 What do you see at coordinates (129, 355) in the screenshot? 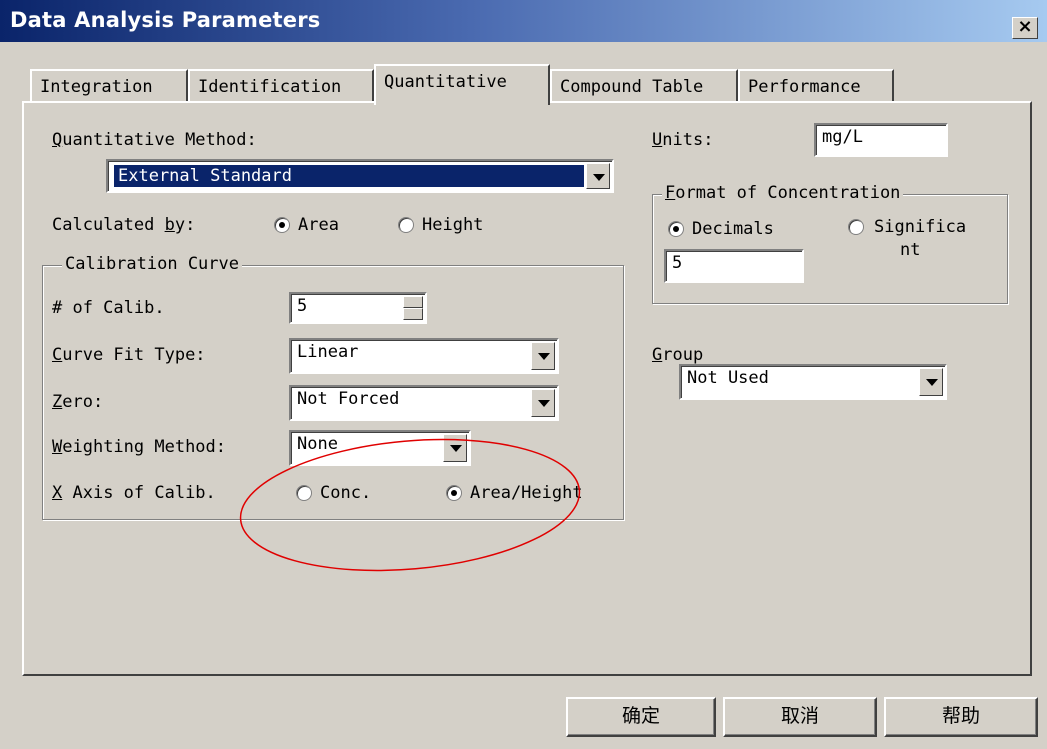
I see `curve-fit-label: Curve Fit Type:` at bounding box center [129, 355].